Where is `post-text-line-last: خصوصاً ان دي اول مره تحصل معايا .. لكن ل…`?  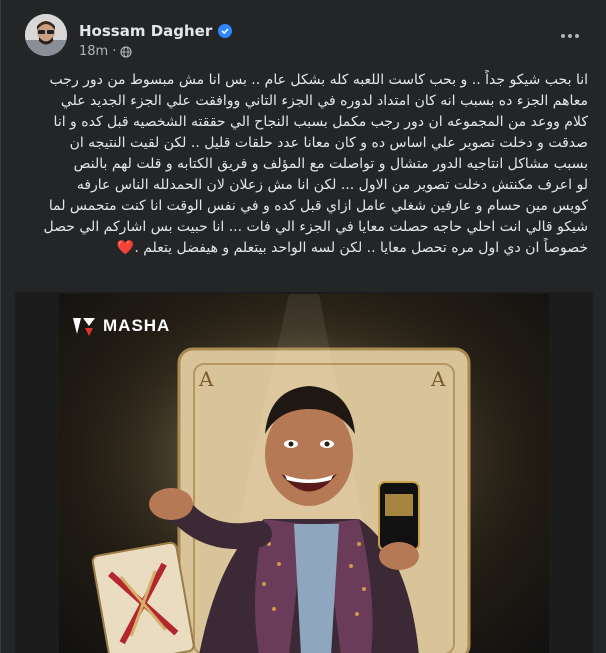 post-text-line-last: خصوصاً ان دي اول مره تحصل معايا .. لكن ل… is located at coordinates (301, 248).